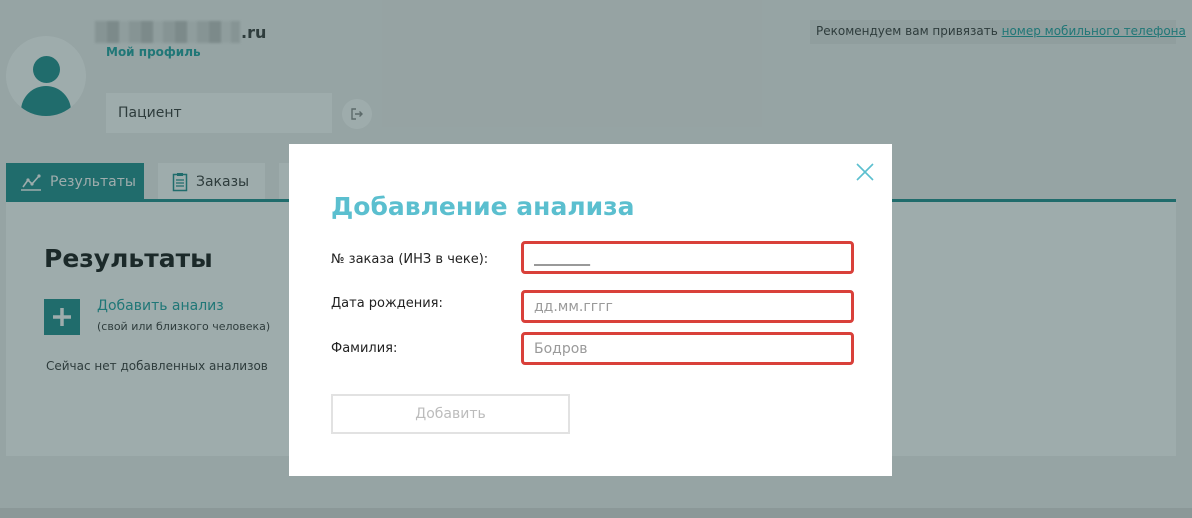 The width and height of the screenshot is (1192, 518). What do you see at coordinates (865, 172) in the screenshot?
I see `close-icon` at bounding box center [865, 172].